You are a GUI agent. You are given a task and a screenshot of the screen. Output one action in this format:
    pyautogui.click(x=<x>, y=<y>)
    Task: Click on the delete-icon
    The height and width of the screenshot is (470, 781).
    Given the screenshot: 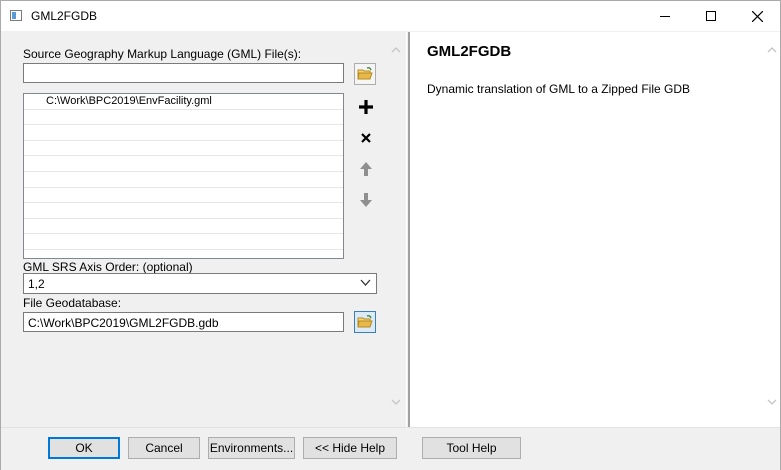 What is the action you would take?
    pyautogui.click(x=366, y=138)
    